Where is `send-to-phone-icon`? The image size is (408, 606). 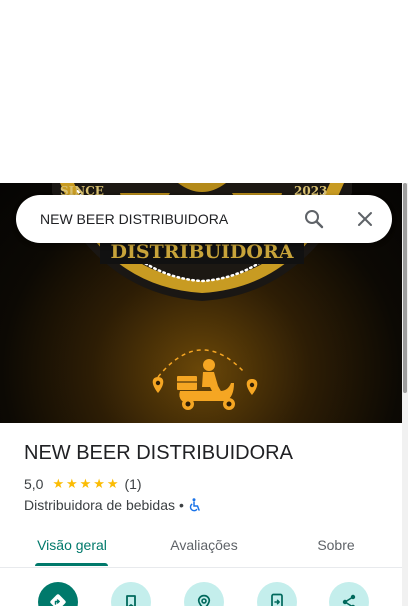
send-to-phone-icon is located at coordinates (277, 599).